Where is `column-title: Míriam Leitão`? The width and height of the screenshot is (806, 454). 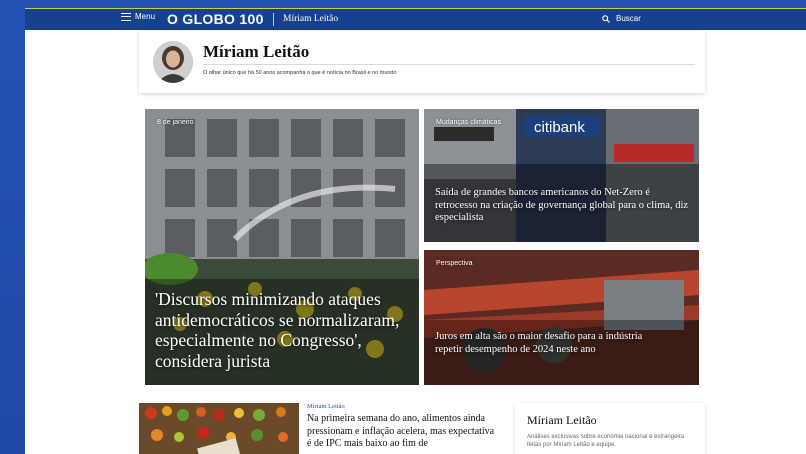
column-title: Míriam Leitão is located at coordinates (562, 420).